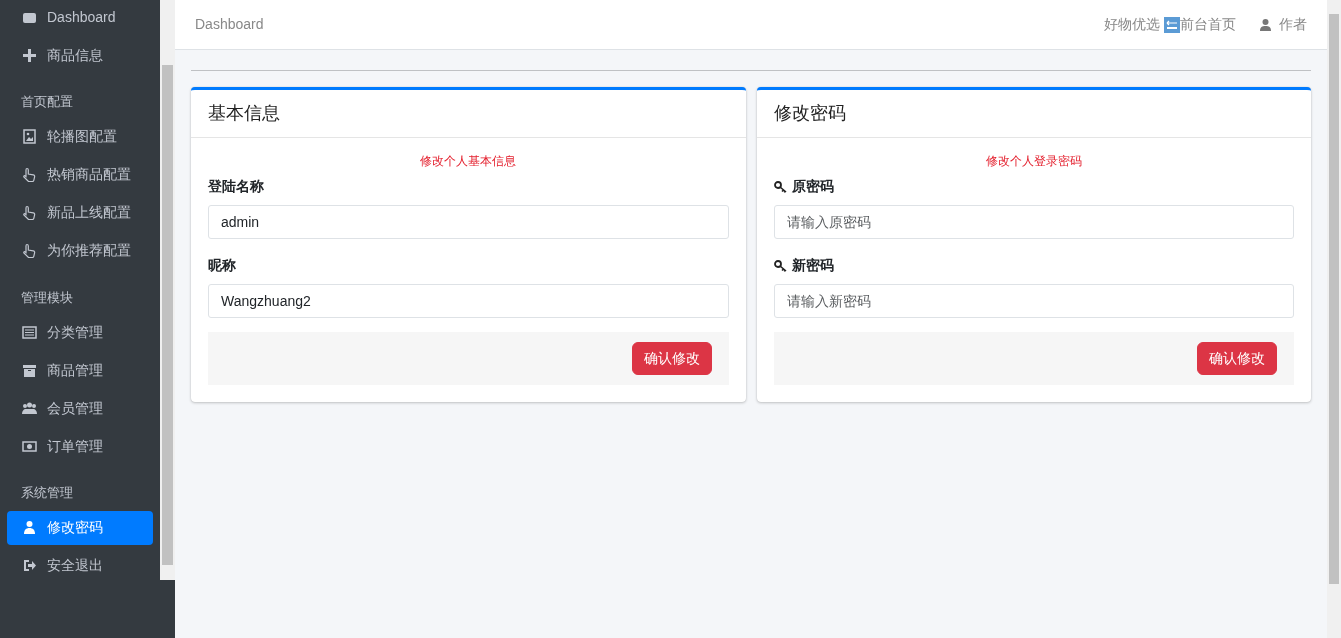  Describe the element at coordinates (468, 222) in the screenshot. I see `input-field: admin` at that location.